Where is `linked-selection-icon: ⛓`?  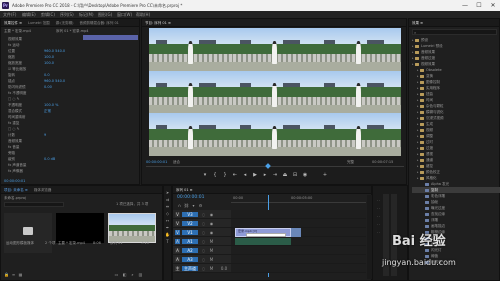 linked-selection-icon: ⛓ is located at coordinates (186, 205).